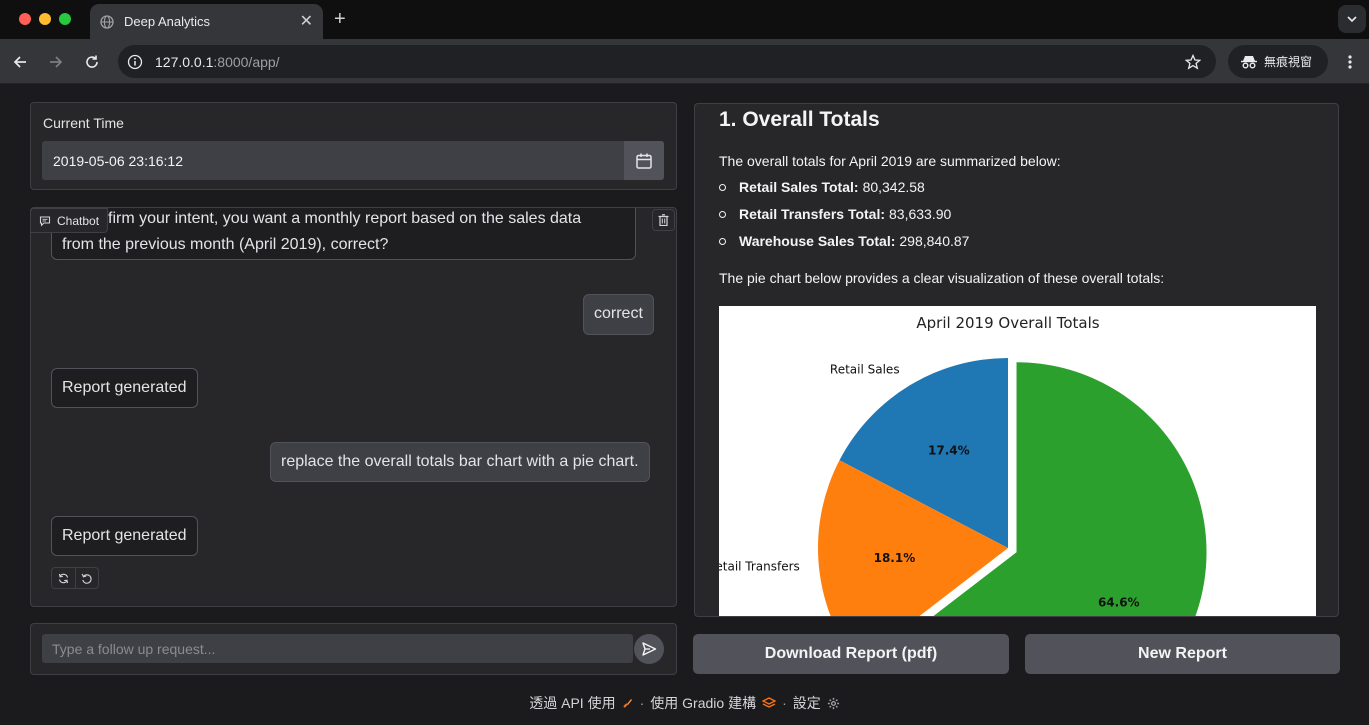 This screenshot has width=1369, height=725. Describe the element at coordinates (703, 703) in the screenshot. I see `built-with-gradio-link: 使用 Gradio 建構` at that location.